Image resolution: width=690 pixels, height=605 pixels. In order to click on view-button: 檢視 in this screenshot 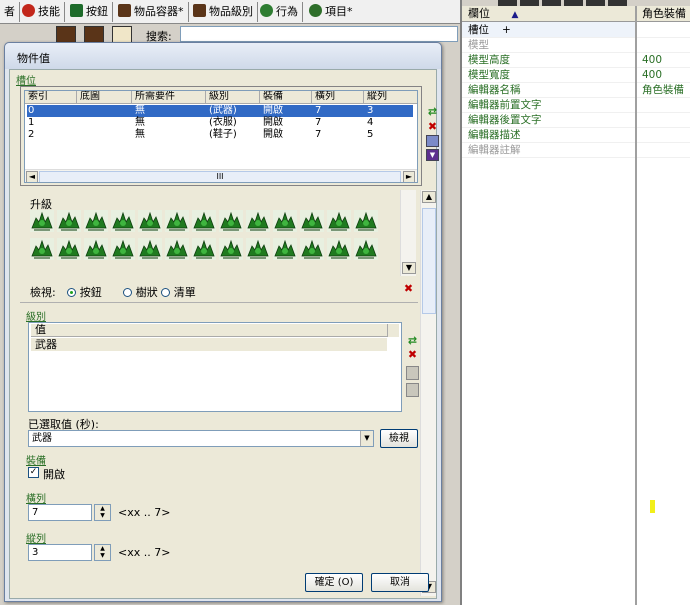, I will do `click(399, 438)`.